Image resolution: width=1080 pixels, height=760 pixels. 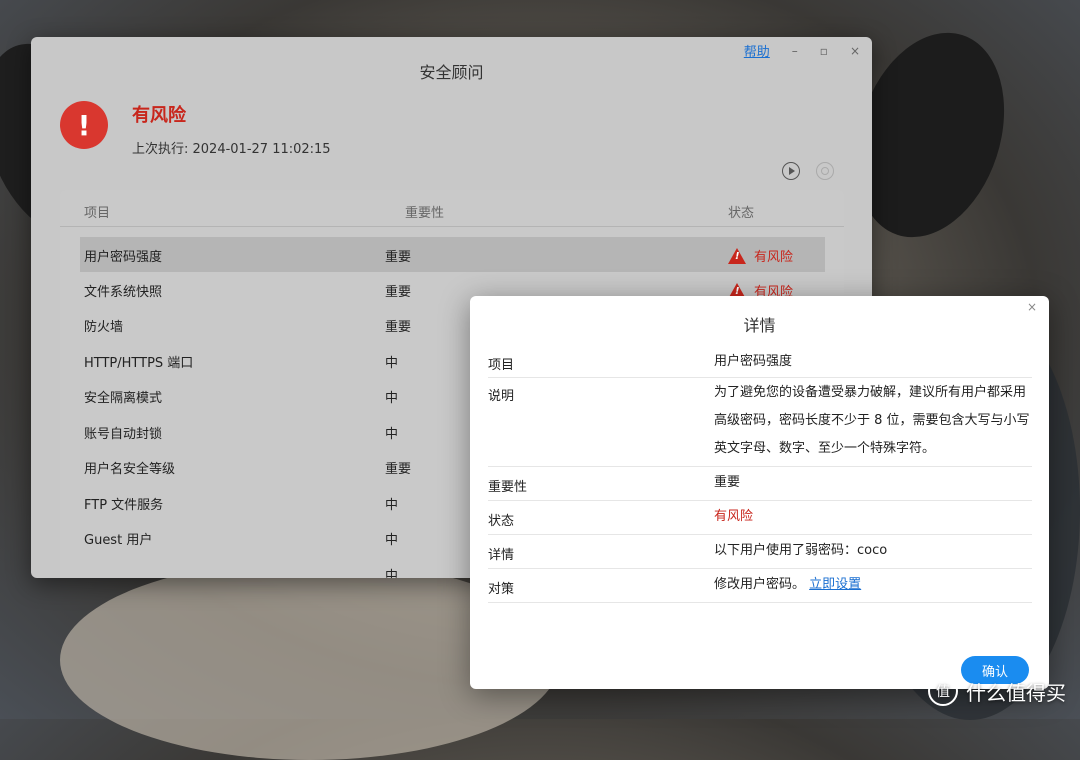 What do you see at coordinates (741, 213) in the screenshot?
I see `header-status: 状态` at bounding box center [741, 213].